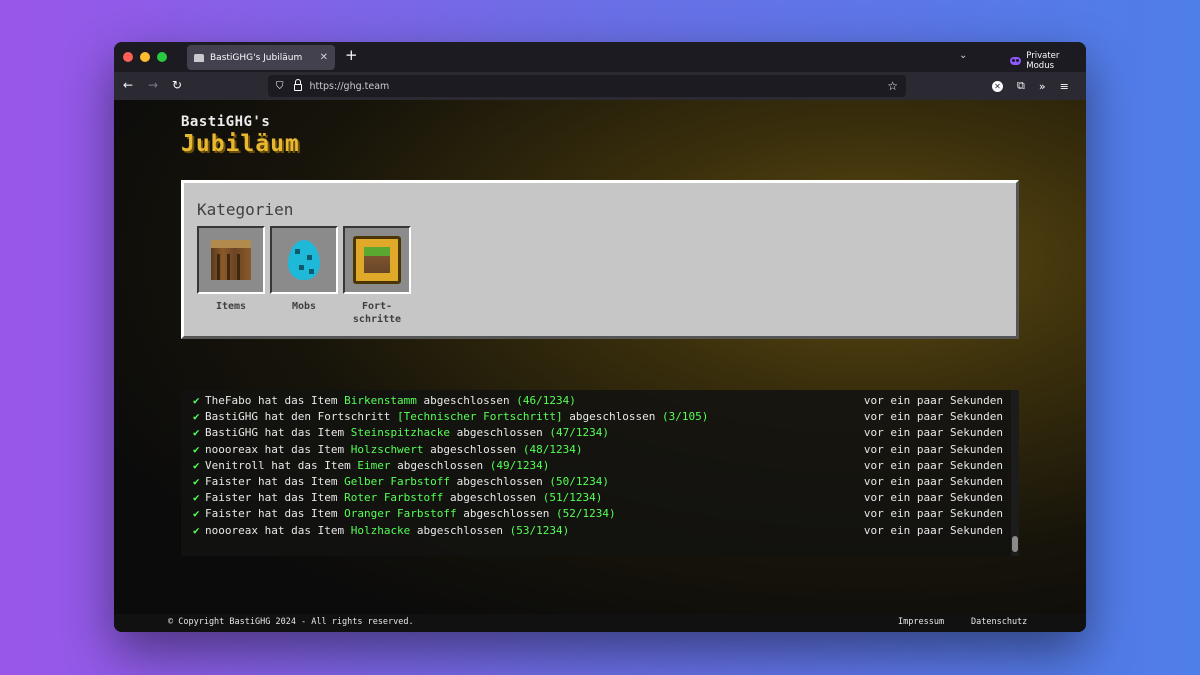 This screenshot has height=675, width=1200. Describe the element at coordinates (600, 57) in the screenshot. I see `tab-bar: BastiGHG's Jubiläum ✕ + ⌄ Privater Modus` at that location.